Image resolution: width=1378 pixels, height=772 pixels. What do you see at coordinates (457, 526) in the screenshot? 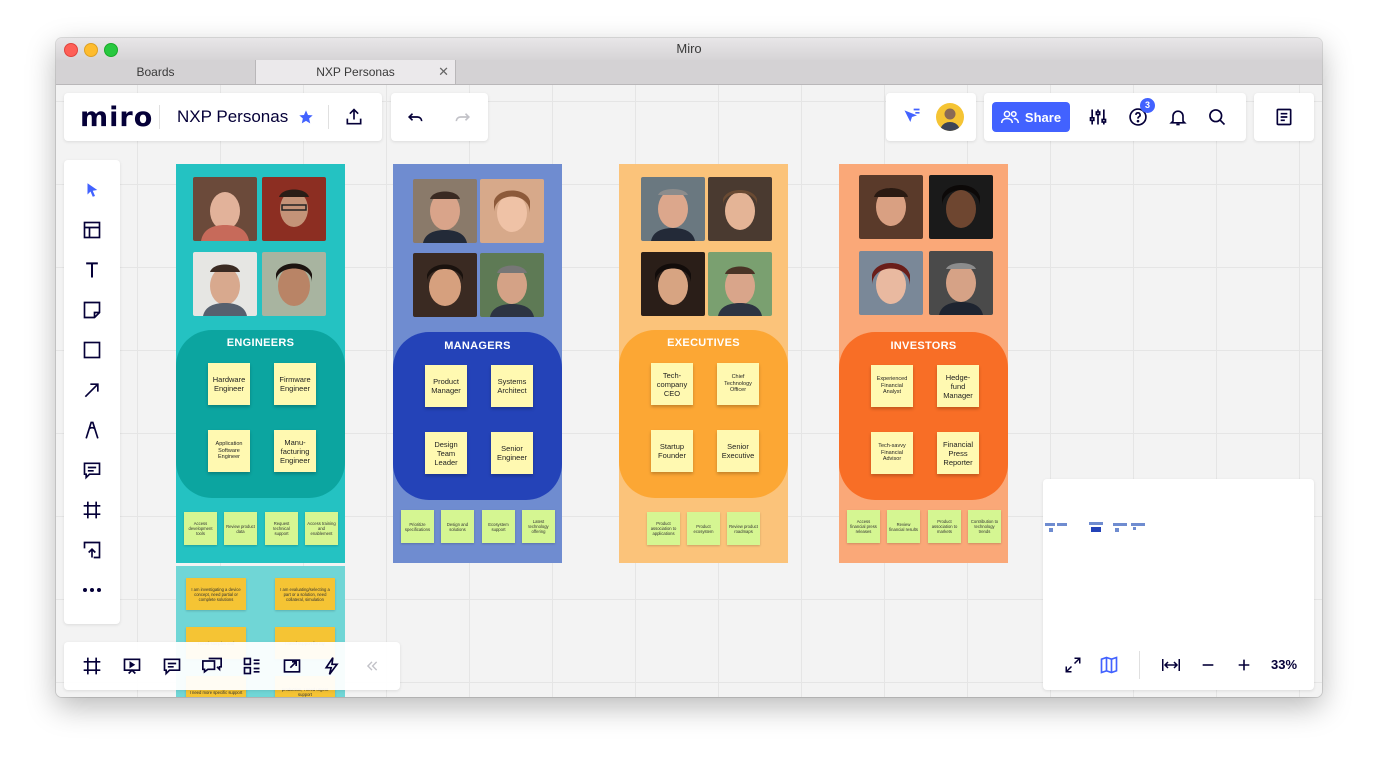
I see `sticky-note: Design and solutions` at bounding box center [457, 526].